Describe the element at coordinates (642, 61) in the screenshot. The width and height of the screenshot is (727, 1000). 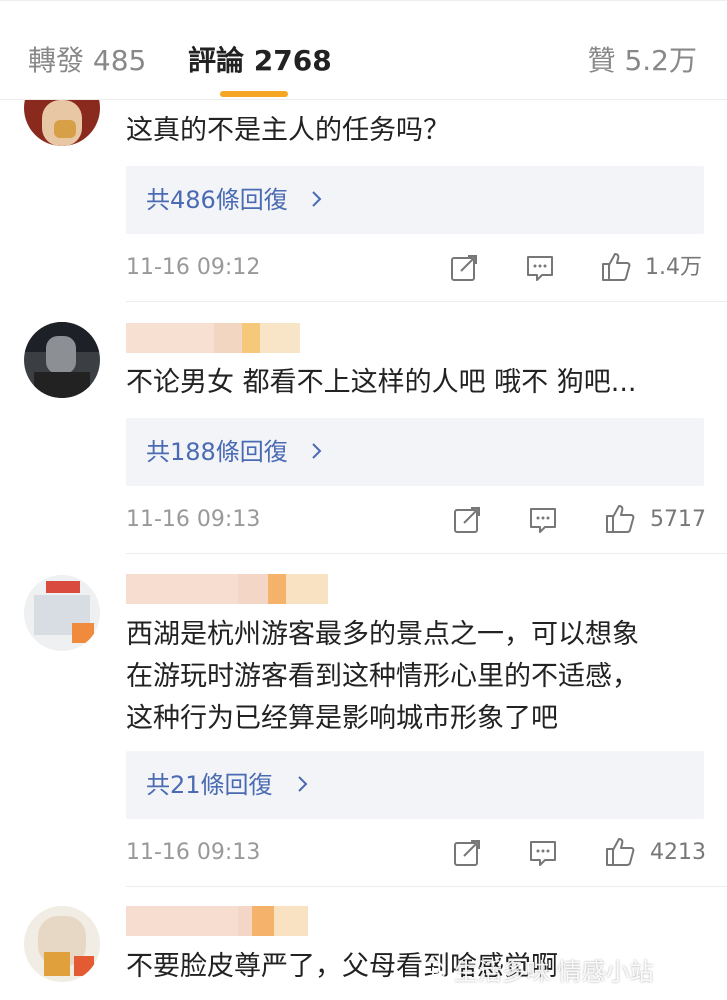
I see `tab-likes: 贊 5.2万` at that location.